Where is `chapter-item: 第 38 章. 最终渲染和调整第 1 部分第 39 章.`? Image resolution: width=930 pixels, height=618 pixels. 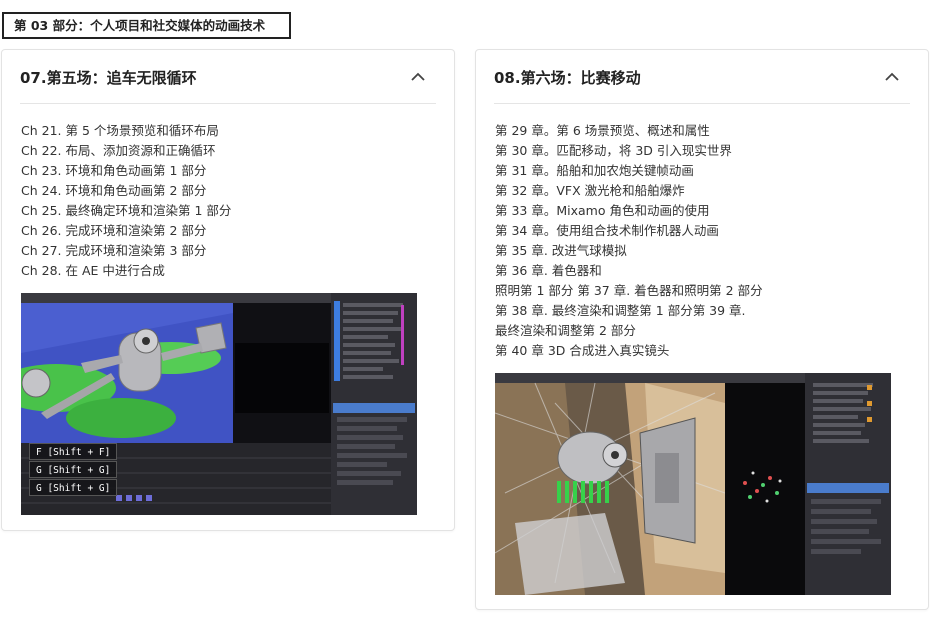 chapter-item: 第 38 章. 最终渲染和调整第 1 部分第 39 章. is located at coordinates (620, 310).